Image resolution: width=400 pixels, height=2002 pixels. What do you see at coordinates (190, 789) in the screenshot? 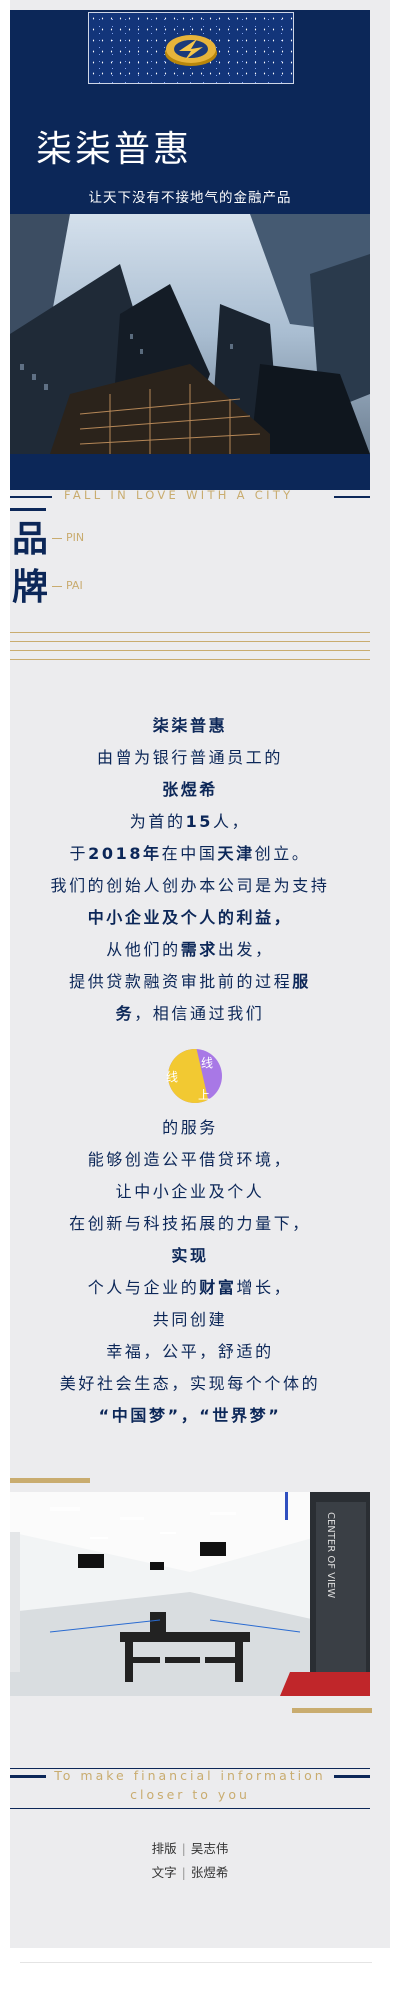
I see `story-founder: 张煜希` at bounding box center [190, 789].